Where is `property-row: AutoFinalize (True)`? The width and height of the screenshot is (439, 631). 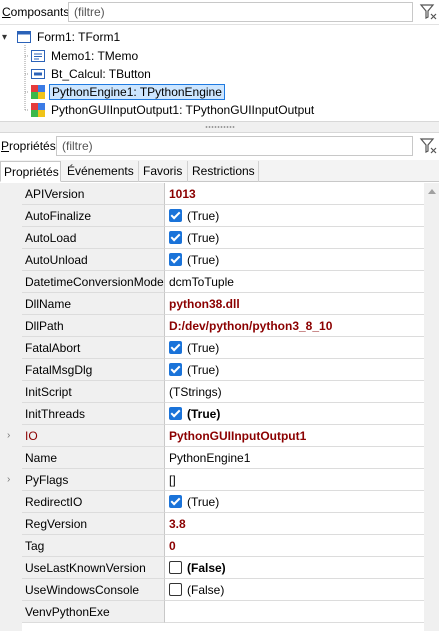
property-row: AutoFinalize (True) is located at coordinates (212, 216).